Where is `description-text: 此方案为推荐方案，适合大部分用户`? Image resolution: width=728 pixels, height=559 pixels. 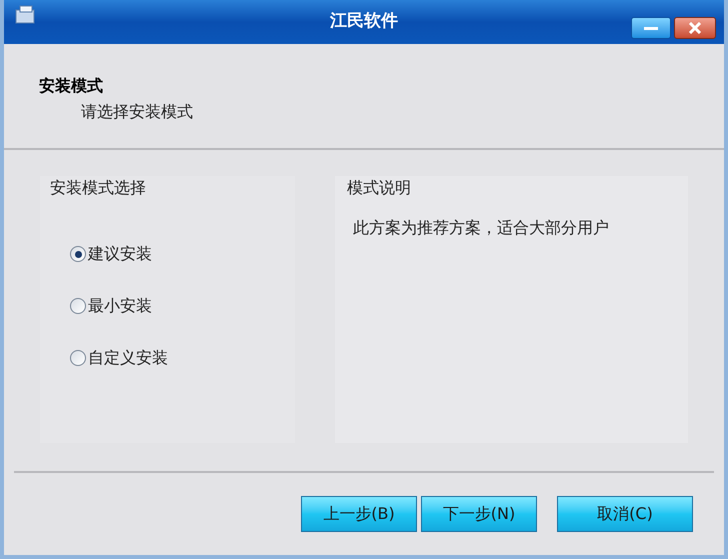 description-text: 此方案为推荐方案，适合大部分用户 is located at coordinates (481, 228).